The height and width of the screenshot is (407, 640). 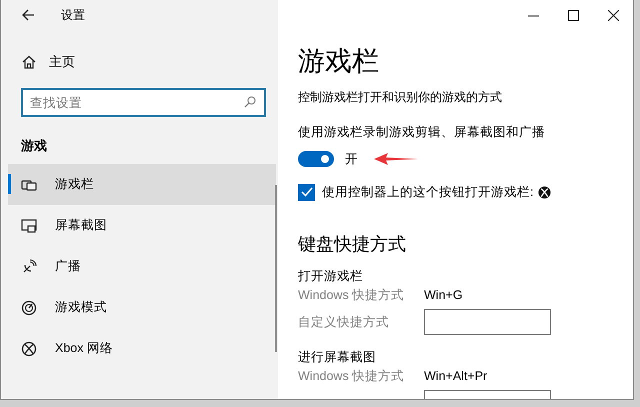 I want to click on sidebar-item: Xbox 网络, so click(x=142, y=348).